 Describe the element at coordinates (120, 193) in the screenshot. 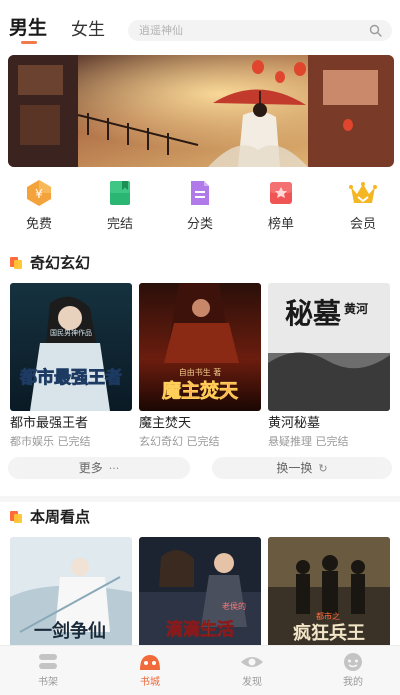

I see `book-bookmark-icon` at that location.